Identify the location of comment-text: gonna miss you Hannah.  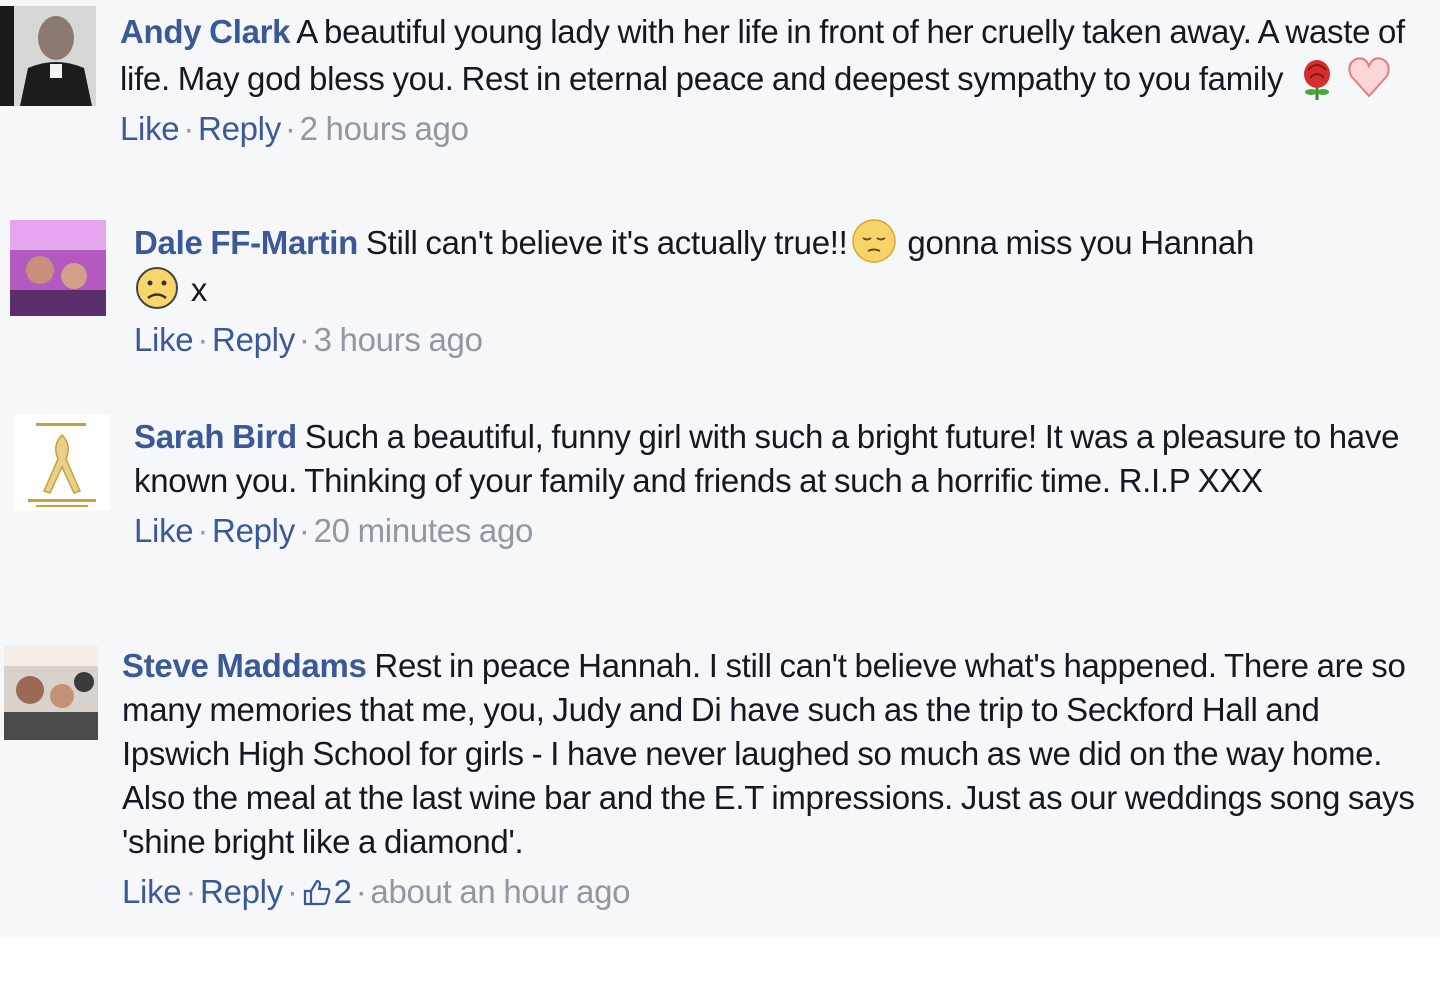
(1081, 242).